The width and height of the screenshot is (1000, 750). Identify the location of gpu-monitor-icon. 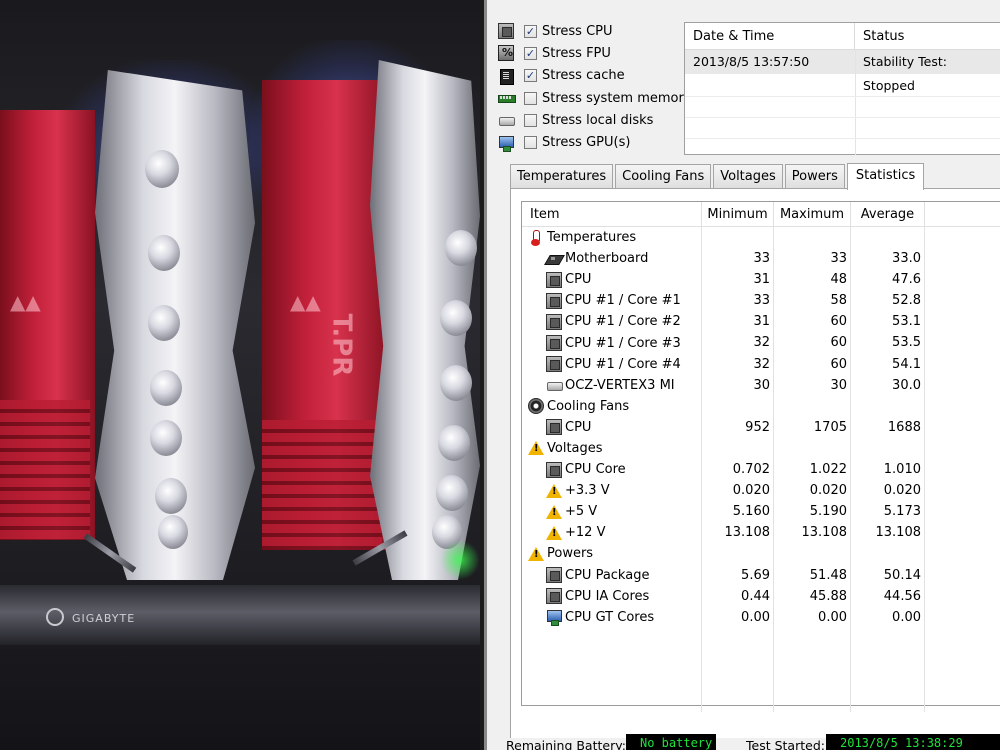
(506, 143).